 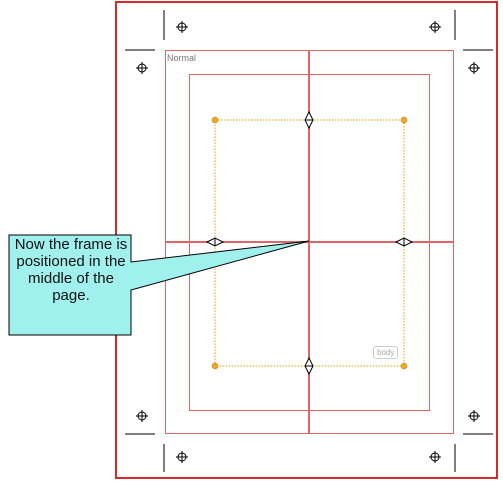 What do you see at coordinates (386, 352) in the screenshot?
I see `frame-tag-label: body` at bounding box center [386, 352].